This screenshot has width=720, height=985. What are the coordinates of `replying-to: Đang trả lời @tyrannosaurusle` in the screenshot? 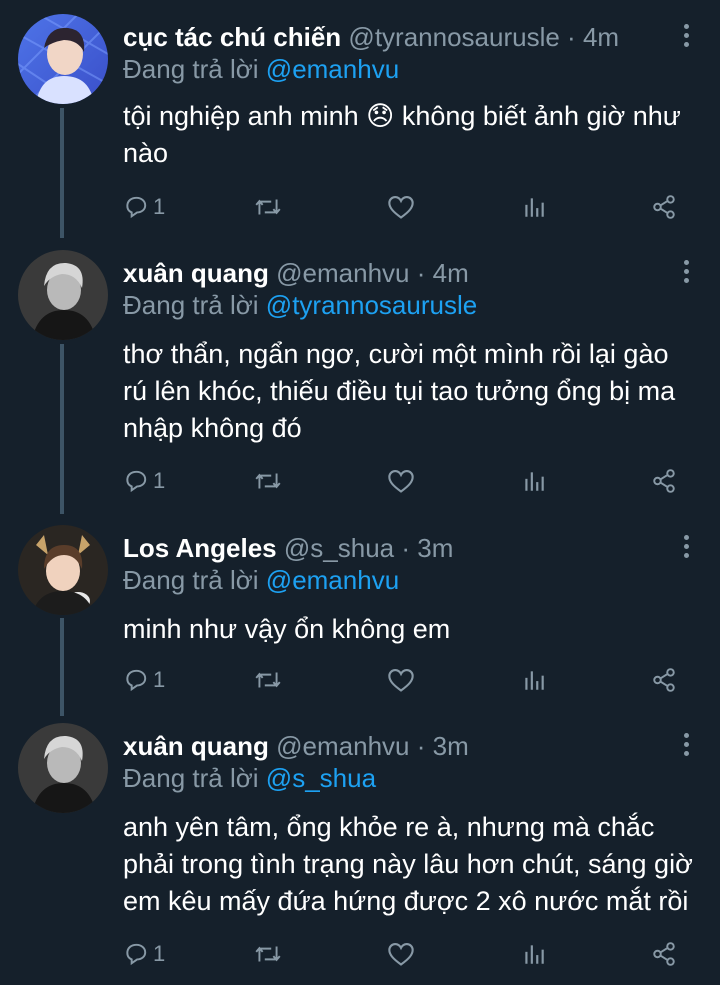 It's located at (300, 305).